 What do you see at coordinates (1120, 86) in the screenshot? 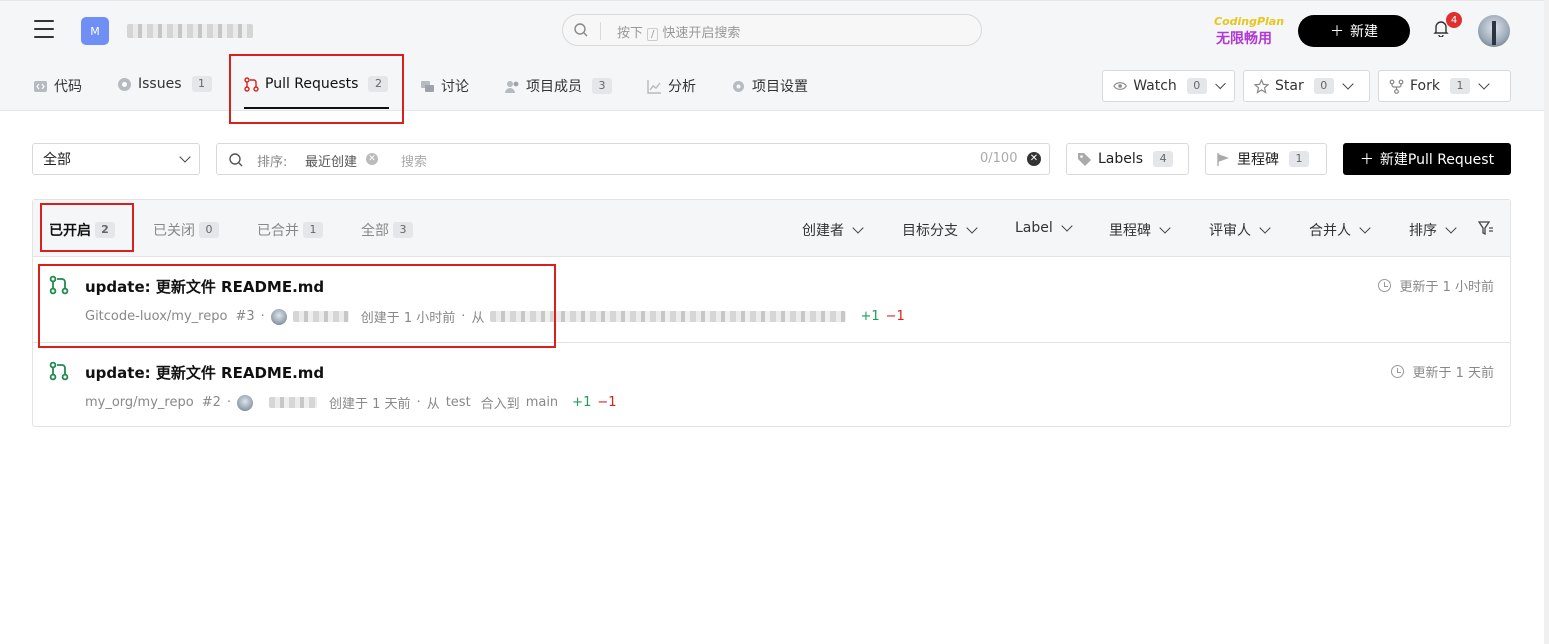
I see `eye-icon` at bounding box center [1120, 86].